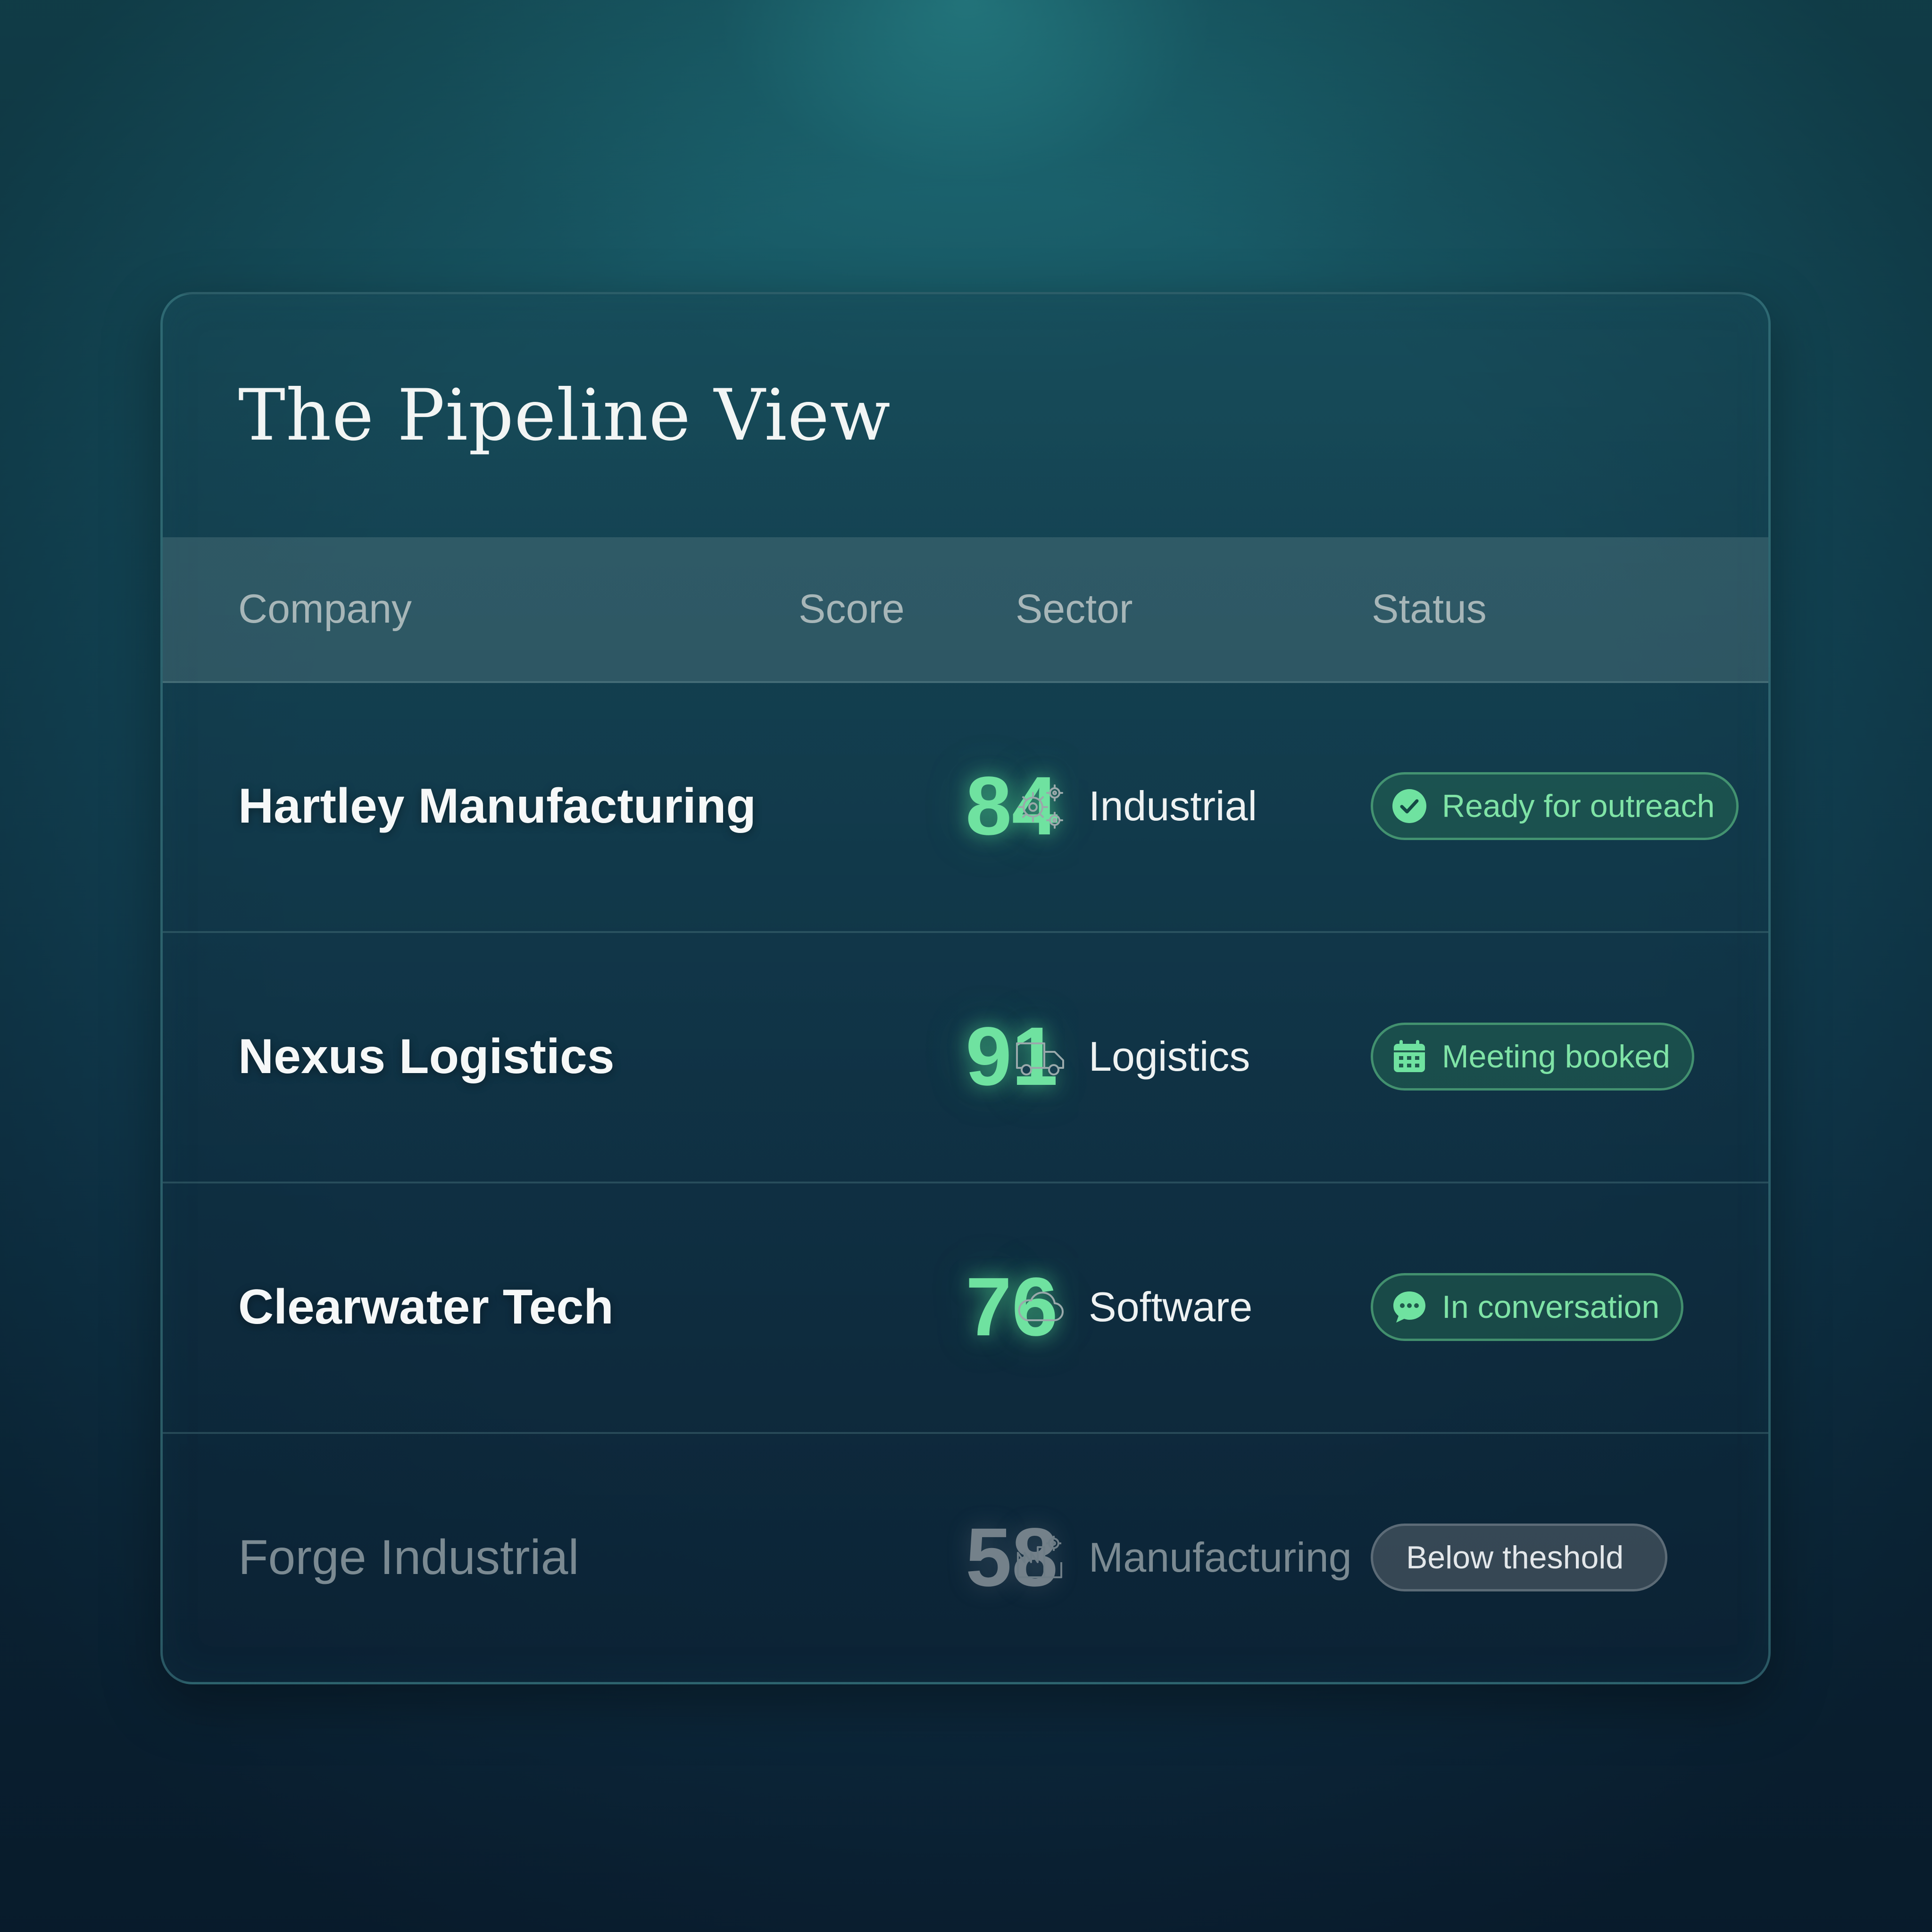 This screenshot has height=1932, width=1932. Describe the element at coordinates (325, 609) in the screenshot. I see `column-header-company: Company` at that location.